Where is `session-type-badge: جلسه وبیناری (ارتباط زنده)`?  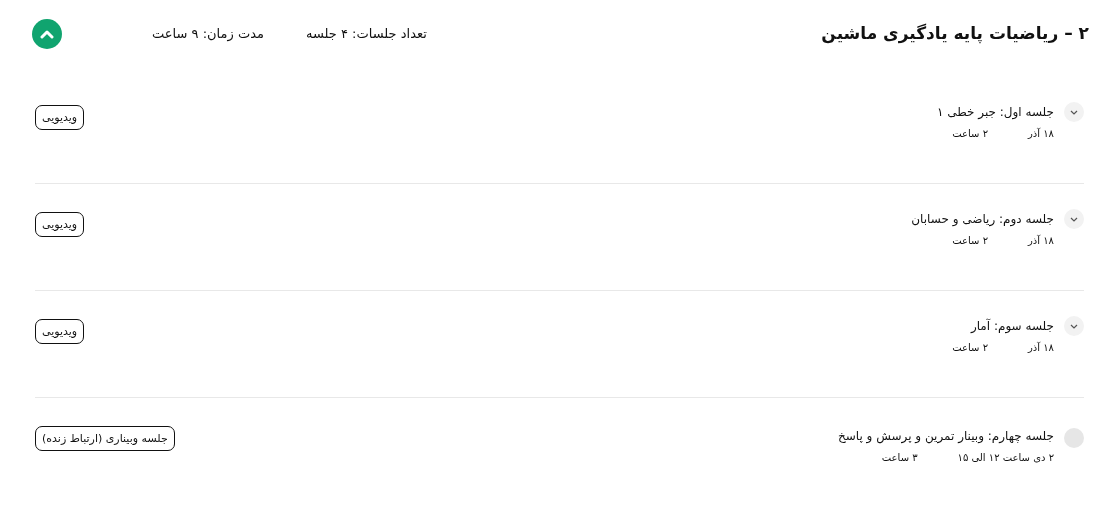
session-type-badge: جلسه وبیناری (ارتباط زنده) is located at coordinates (105, 438).